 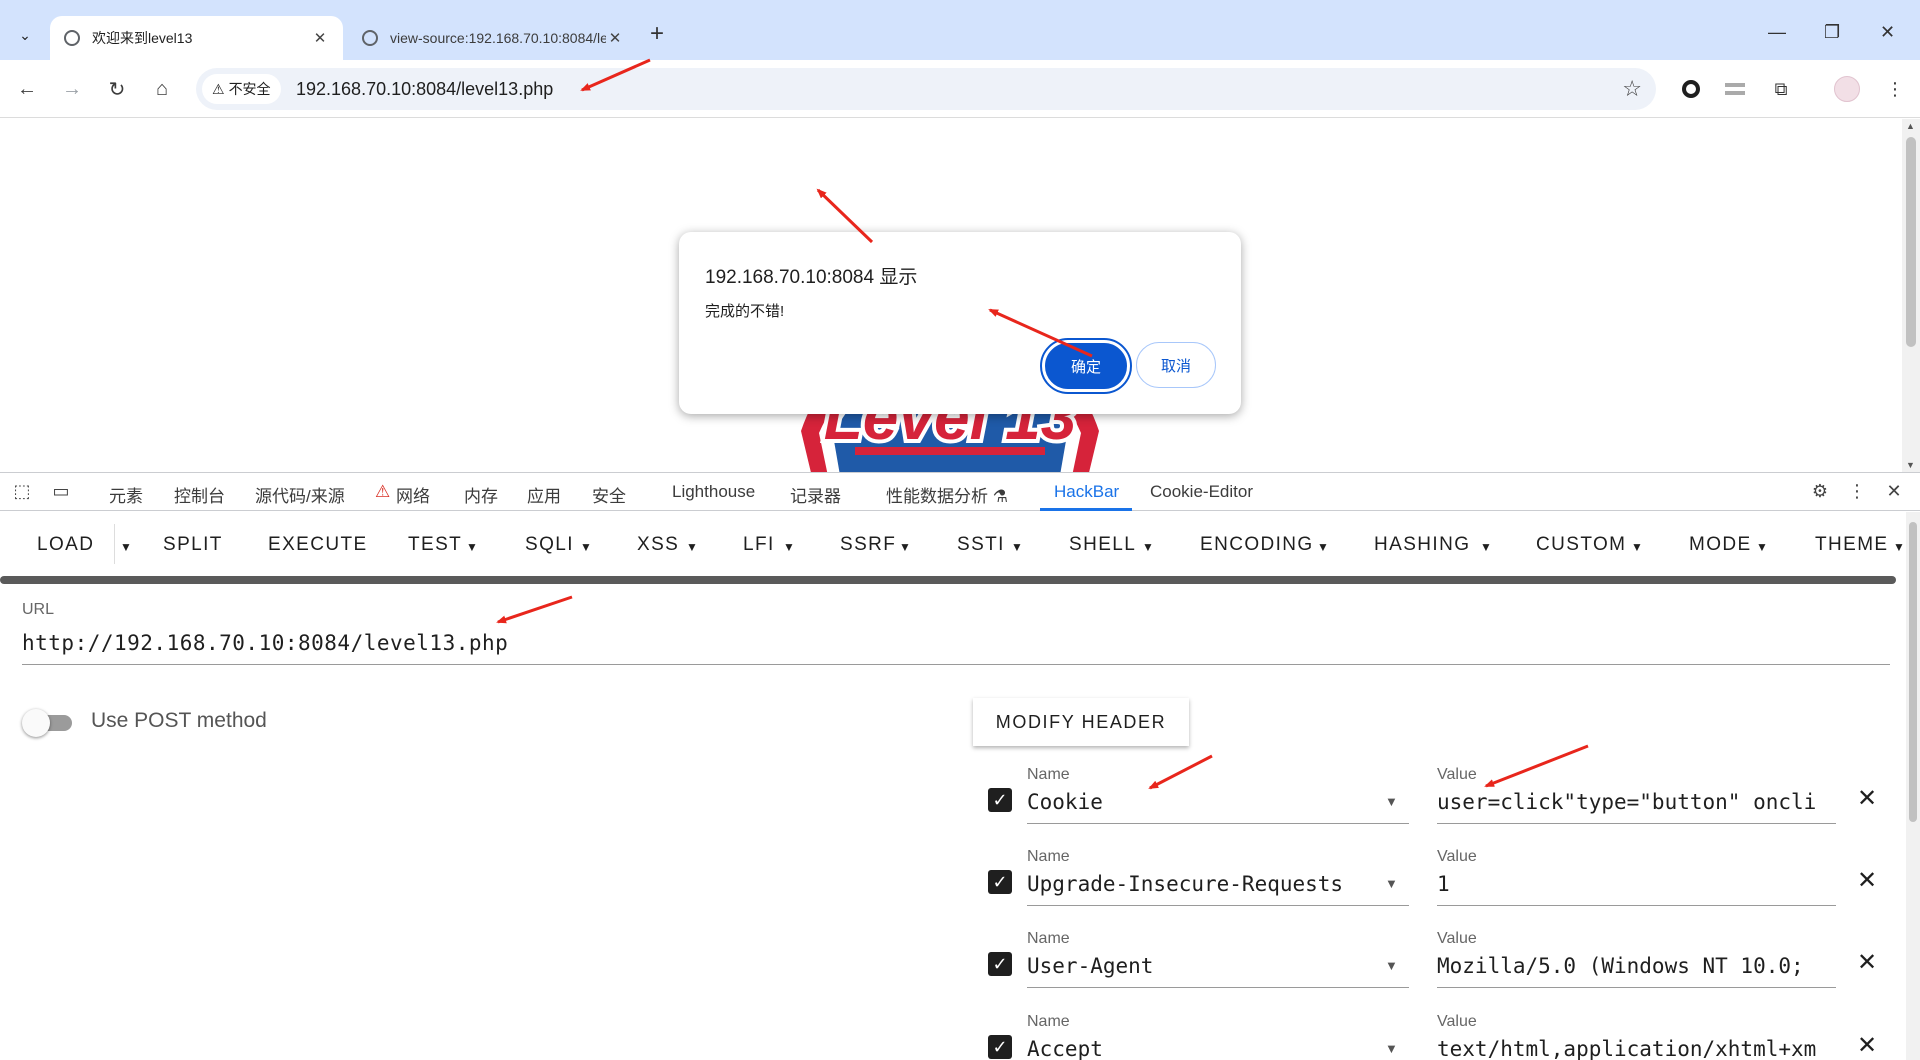 I want to click on devtools-tab-sources: 源代码/来源, so click(x=300, y=494).